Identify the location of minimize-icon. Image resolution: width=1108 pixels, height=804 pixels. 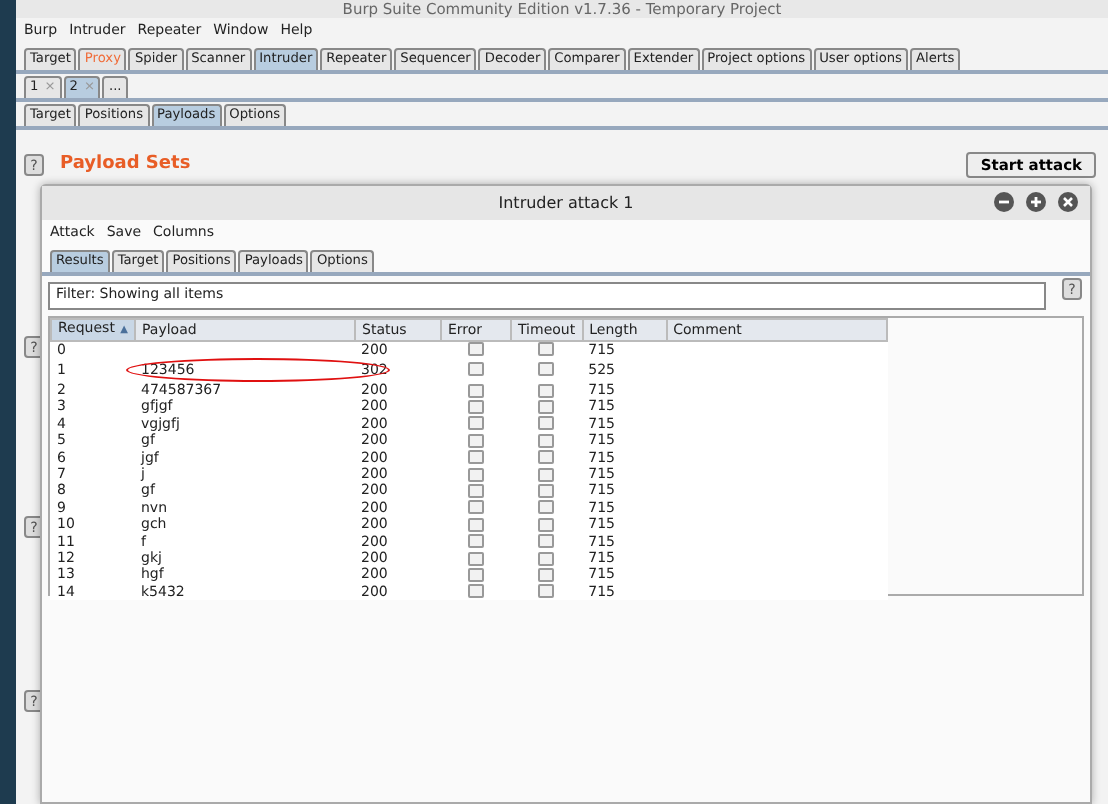
(1004, 202).